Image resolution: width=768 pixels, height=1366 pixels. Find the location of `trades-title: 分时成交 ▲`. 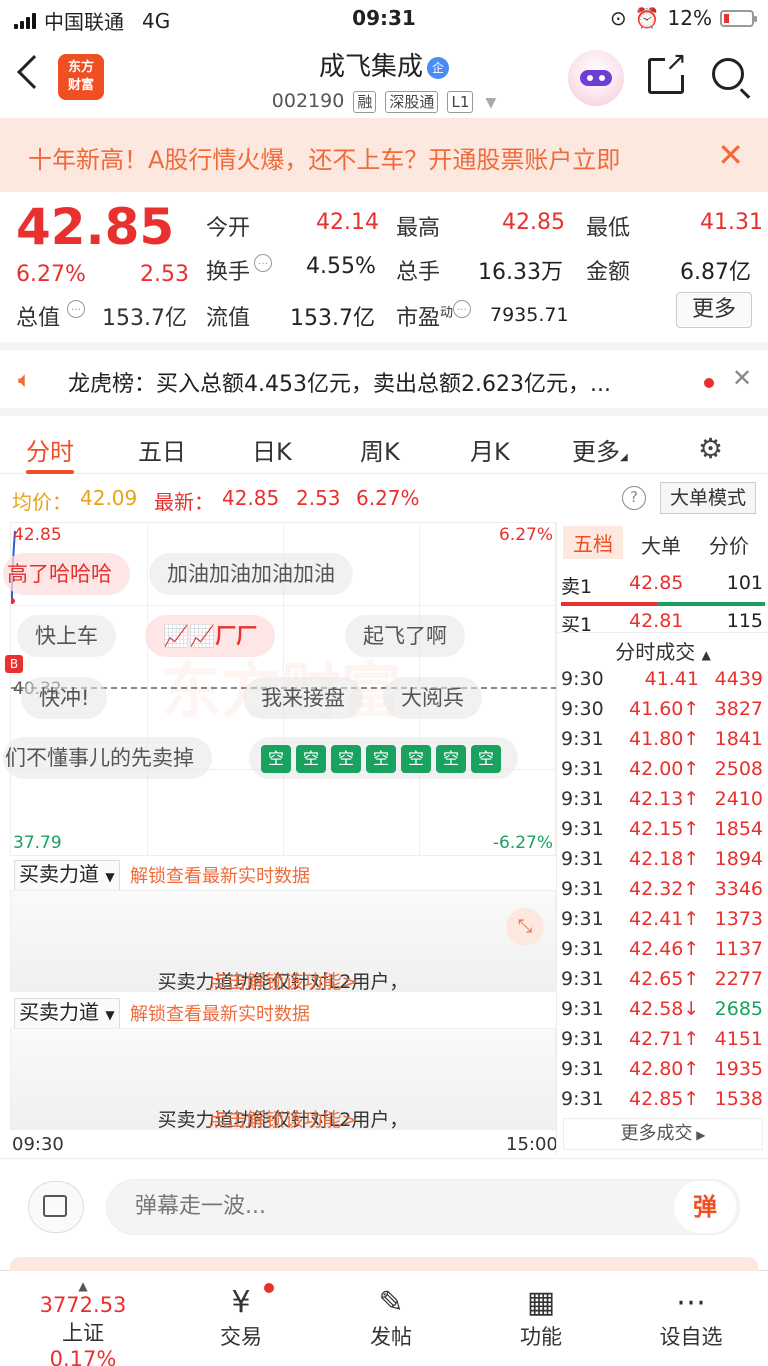

trades-title: 分时成交 ▲ is located at coordinates (662, 650).